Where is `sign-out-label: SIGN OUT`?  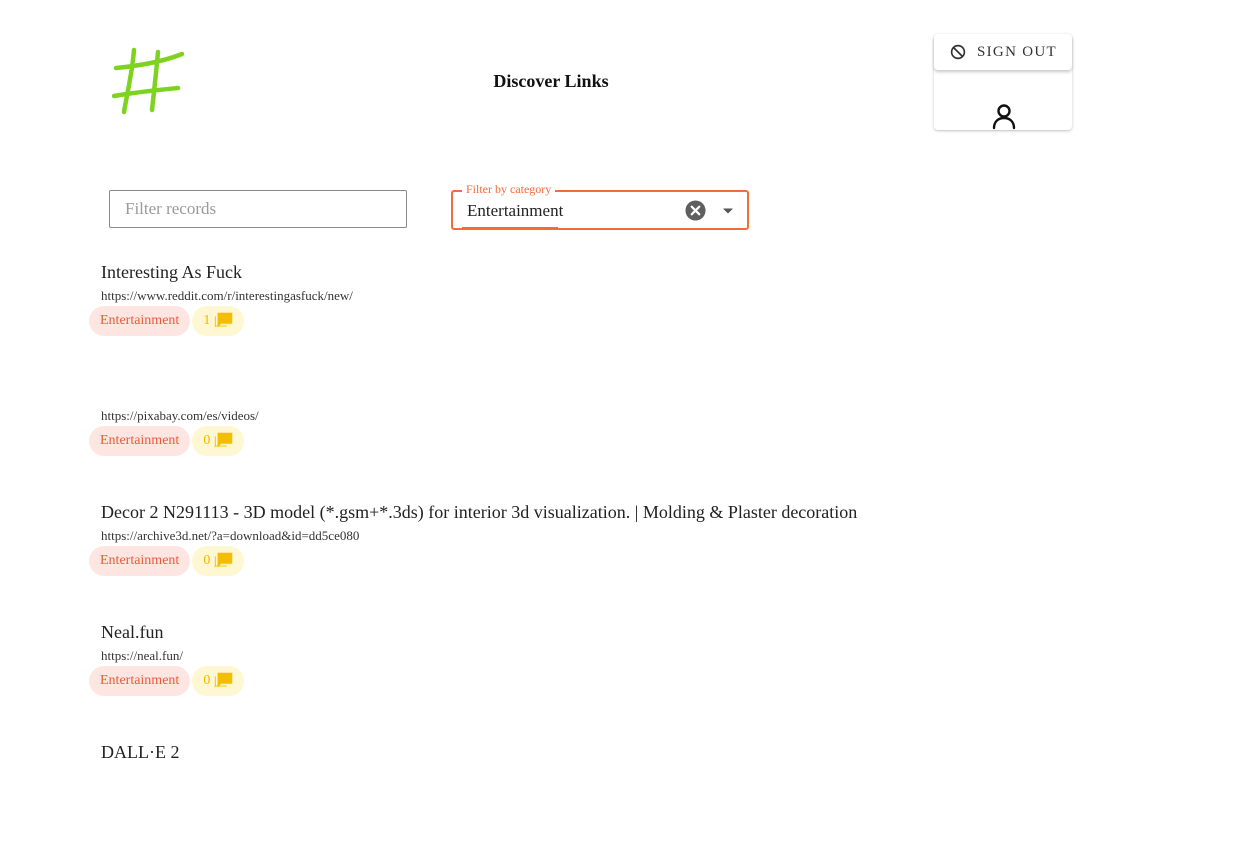 sign-out-label: SIGN OUT is located at coordinates (1017, 51).